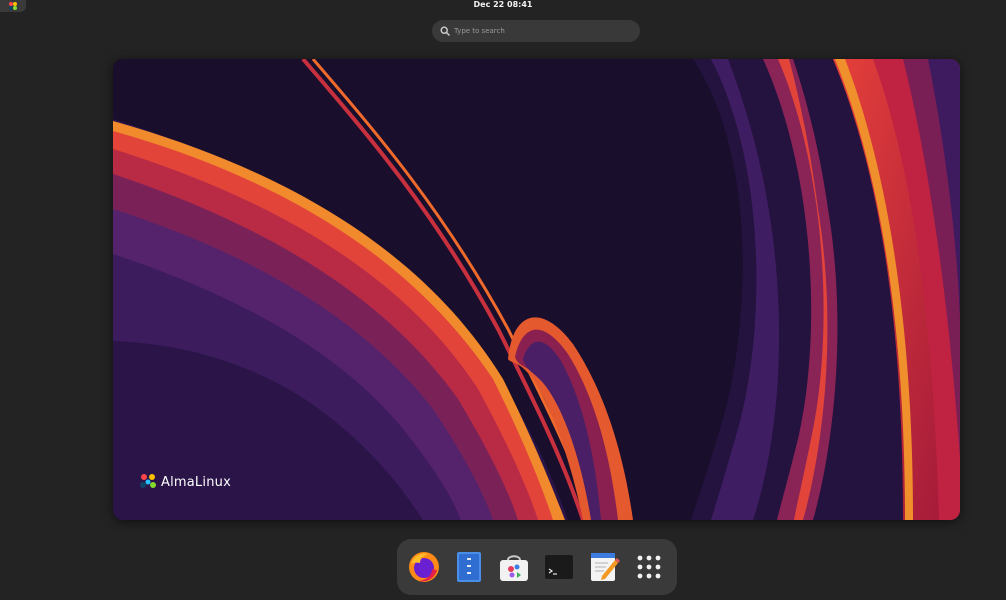 The height and width of the screenshot is (600, 1006). I want to click on text-editor-icon, so click(605, 567).